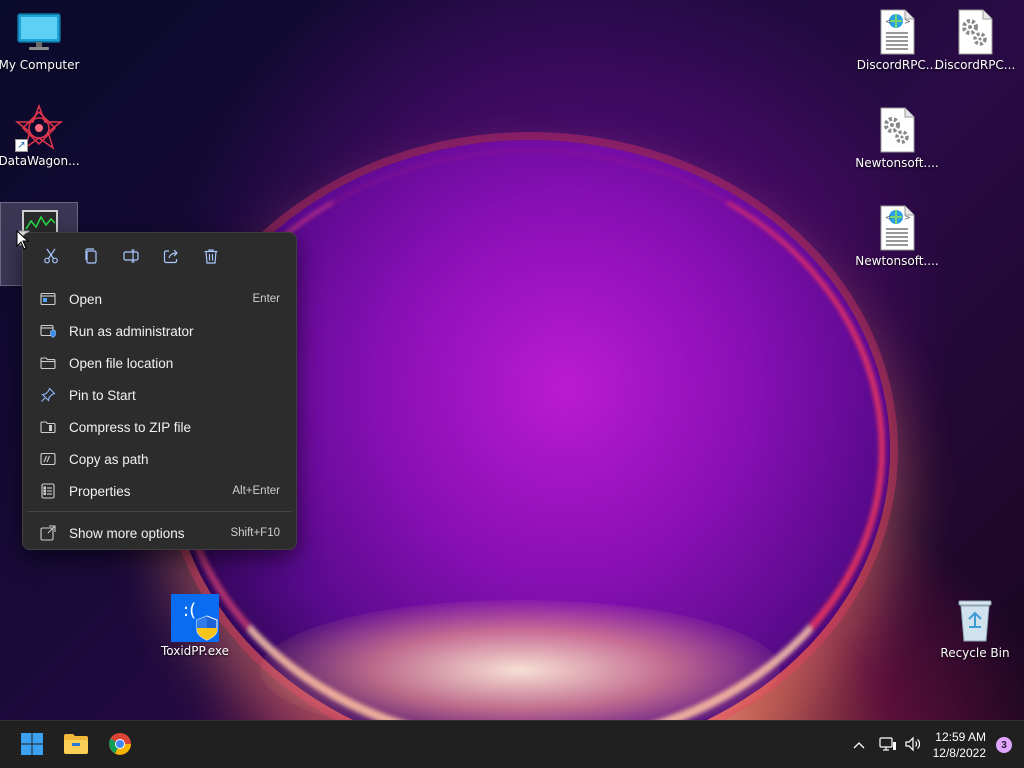  I want to click on network-button, so click(888, 745).